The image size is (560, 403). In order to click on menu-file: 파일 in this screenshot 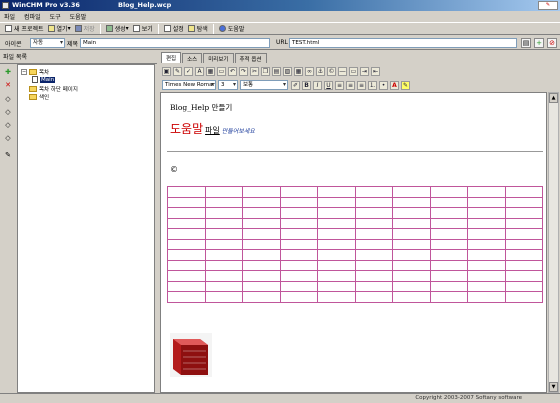, I will do `click(9, 16)`.